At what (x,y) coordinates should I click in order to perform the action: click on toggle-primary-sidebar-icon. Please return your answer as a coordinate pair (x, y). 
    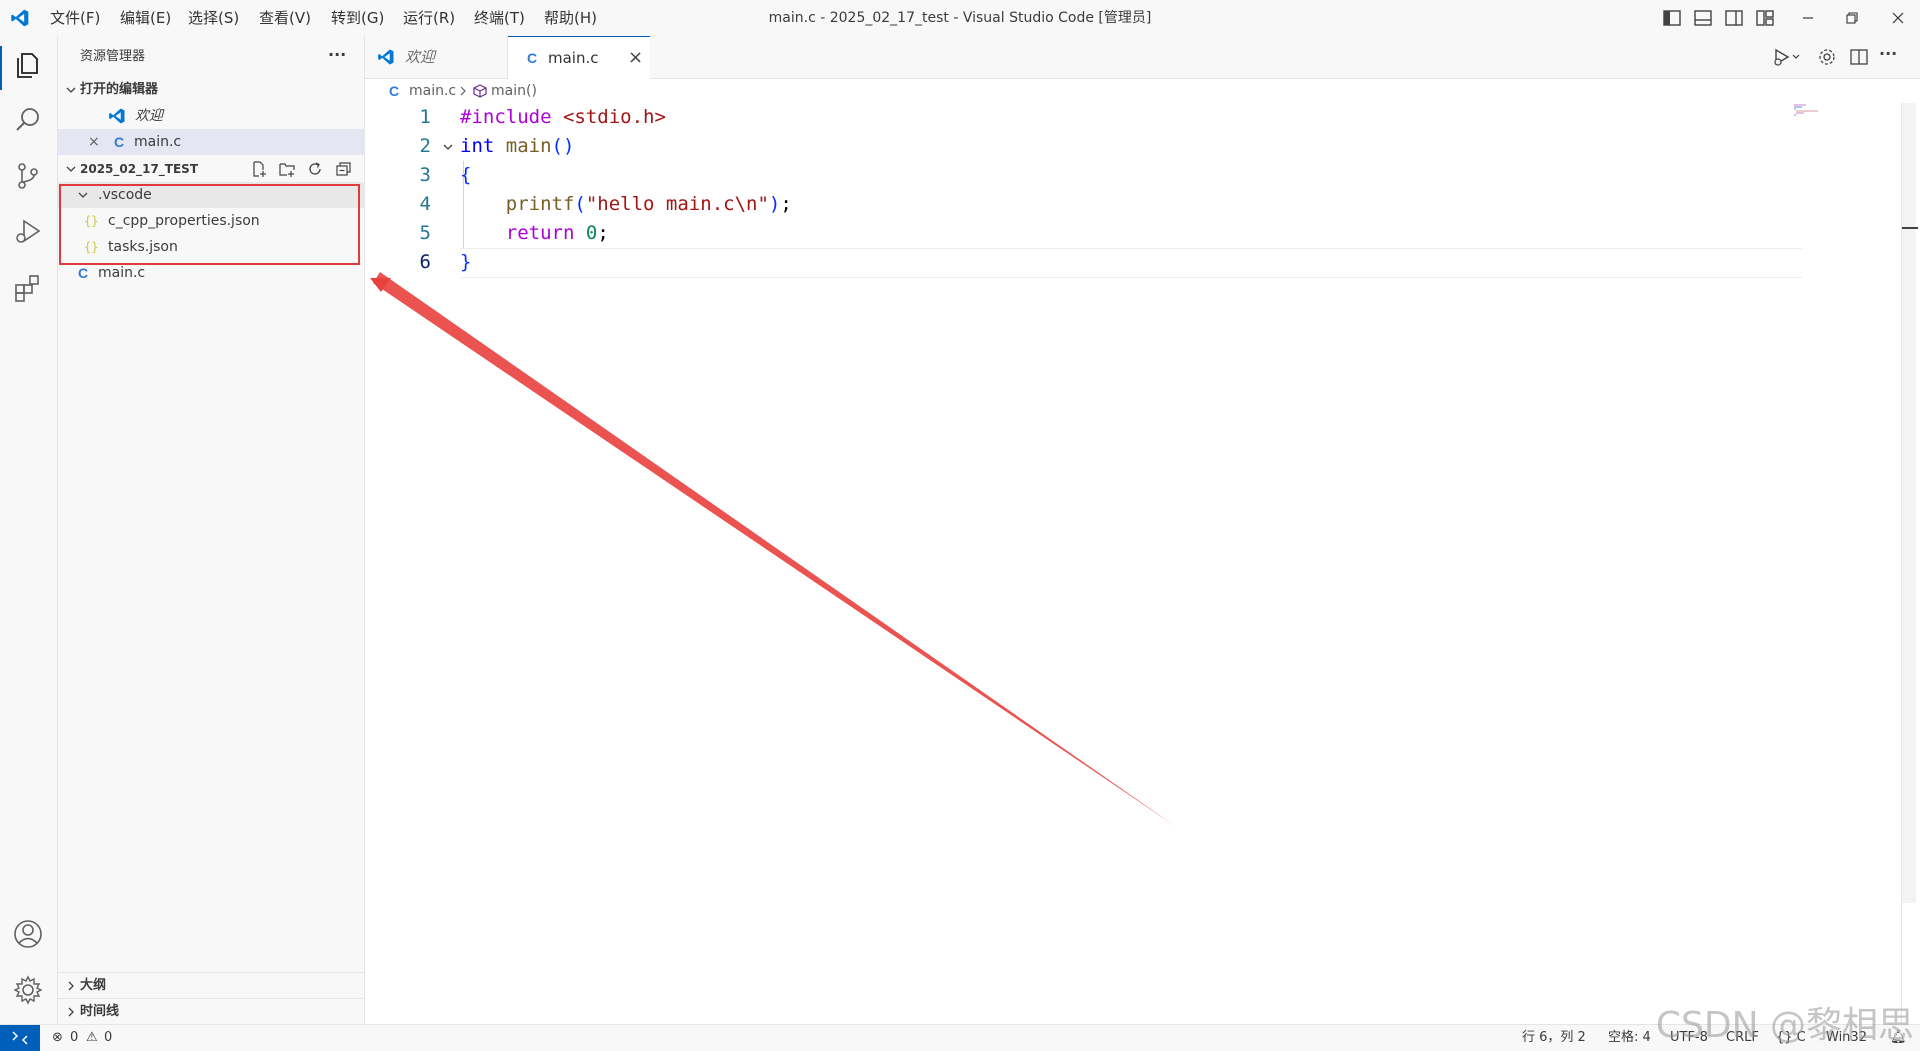
    Looking at the image, I should click on (1672, 18).